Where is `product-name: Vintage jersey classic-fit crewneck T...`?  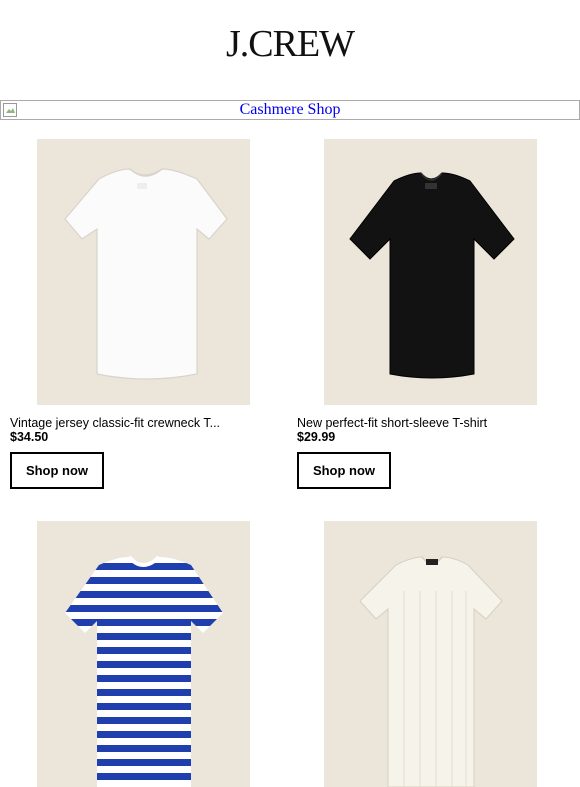 product-name: Vintage jersey classic-fit crewneck T... is located at coordinates (145, 423).